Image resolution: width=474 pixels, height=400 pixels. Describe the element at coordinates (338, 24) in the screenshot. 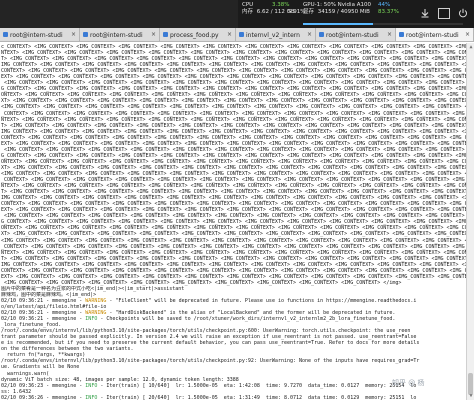

I see `gpu-usage-fill` at that location.